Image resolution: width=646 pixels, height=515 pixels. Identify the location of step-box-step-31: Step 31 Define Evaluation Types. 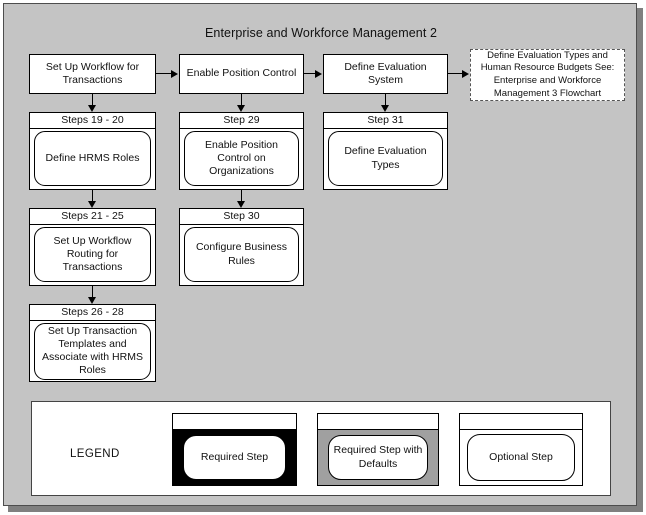
(385, 151).